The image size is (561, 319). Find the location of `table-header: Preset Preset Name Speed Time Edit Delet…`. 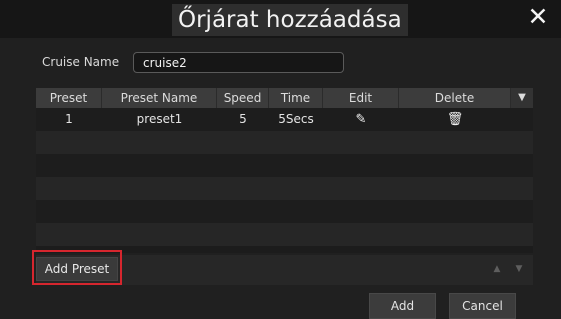

table-header: Preset Preset Name Speed Time Edit Delet… is located at coordinates (284, 98).